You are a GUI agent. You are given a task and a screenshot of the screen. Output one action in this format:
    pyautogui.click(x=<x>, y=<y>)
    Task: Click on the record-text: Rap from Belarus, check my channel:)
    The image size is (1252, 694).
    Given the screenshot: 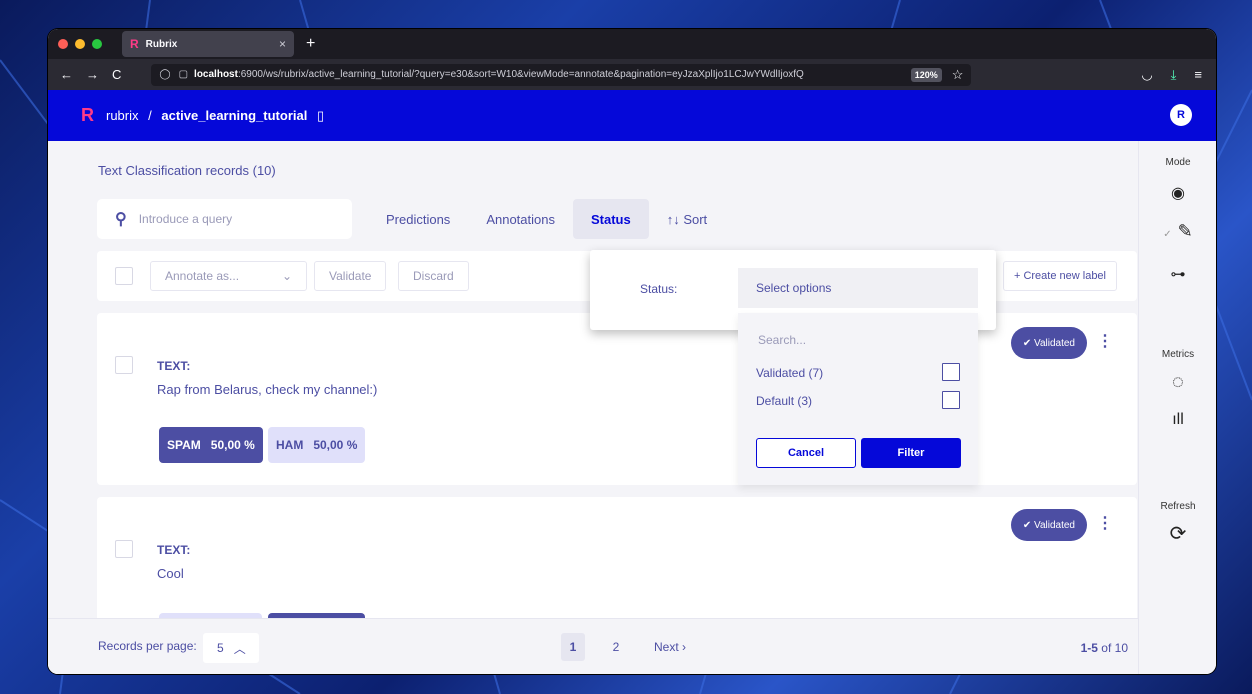 What is the action you would take?
    pyautogui.click(x=267, y=389)
    